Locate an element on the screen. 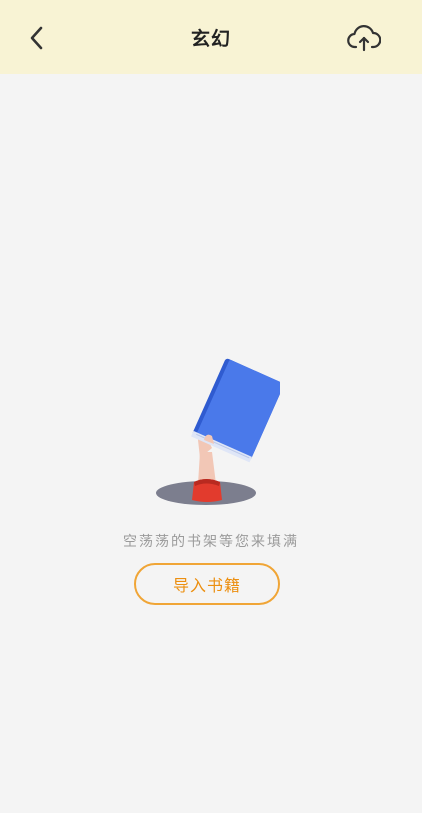  empty-shelf-illustration is located at coordinates (217, 435).